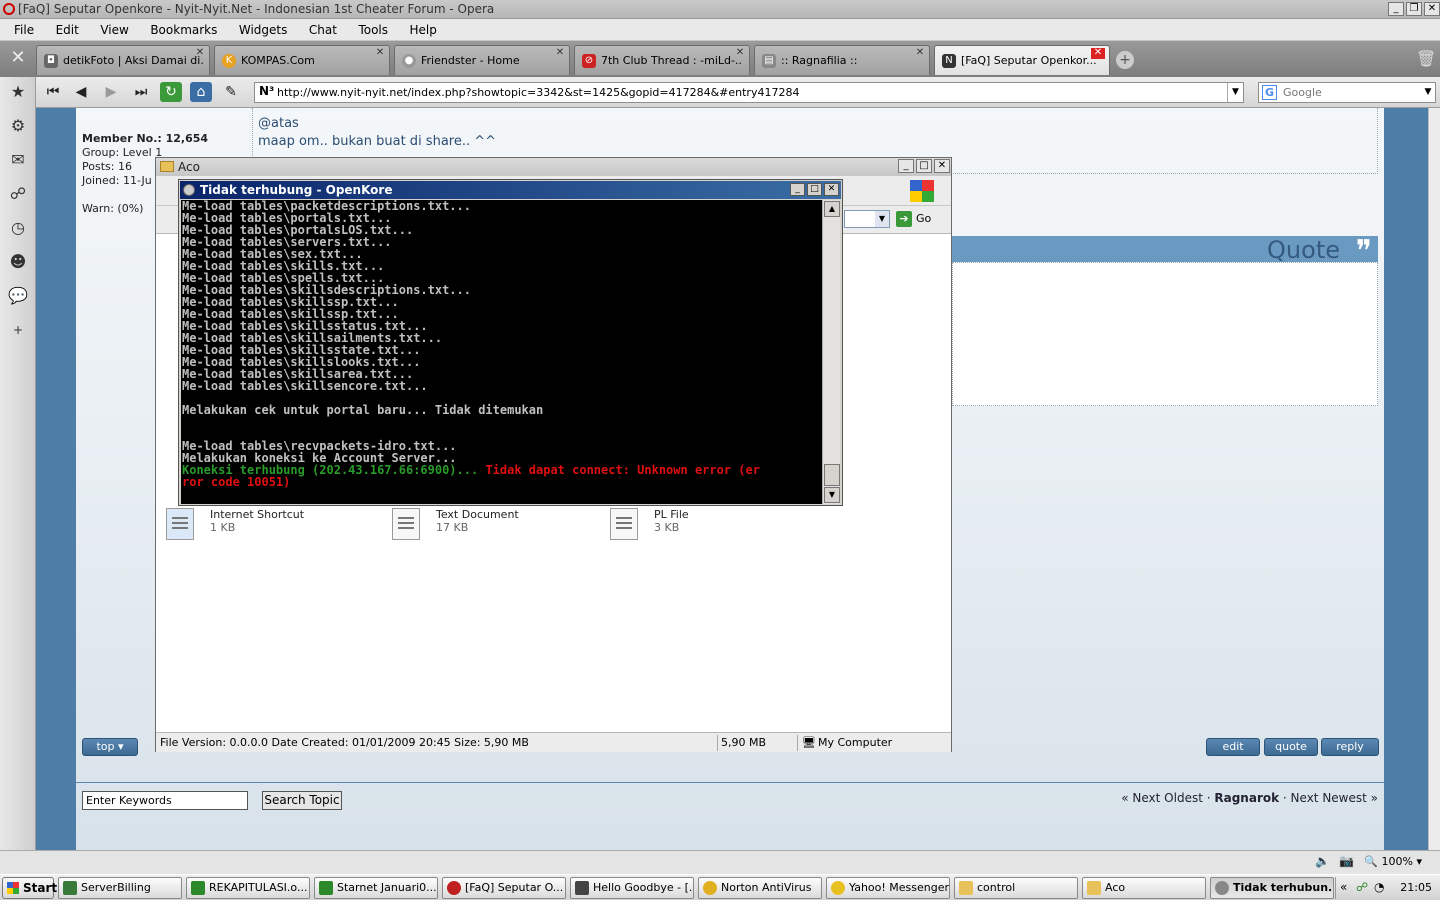 The image size is (1440, 900). What do you see at coordinates (326, 888) in the screenshot?
I see `excel-icon` at bounding box center [326, 888].